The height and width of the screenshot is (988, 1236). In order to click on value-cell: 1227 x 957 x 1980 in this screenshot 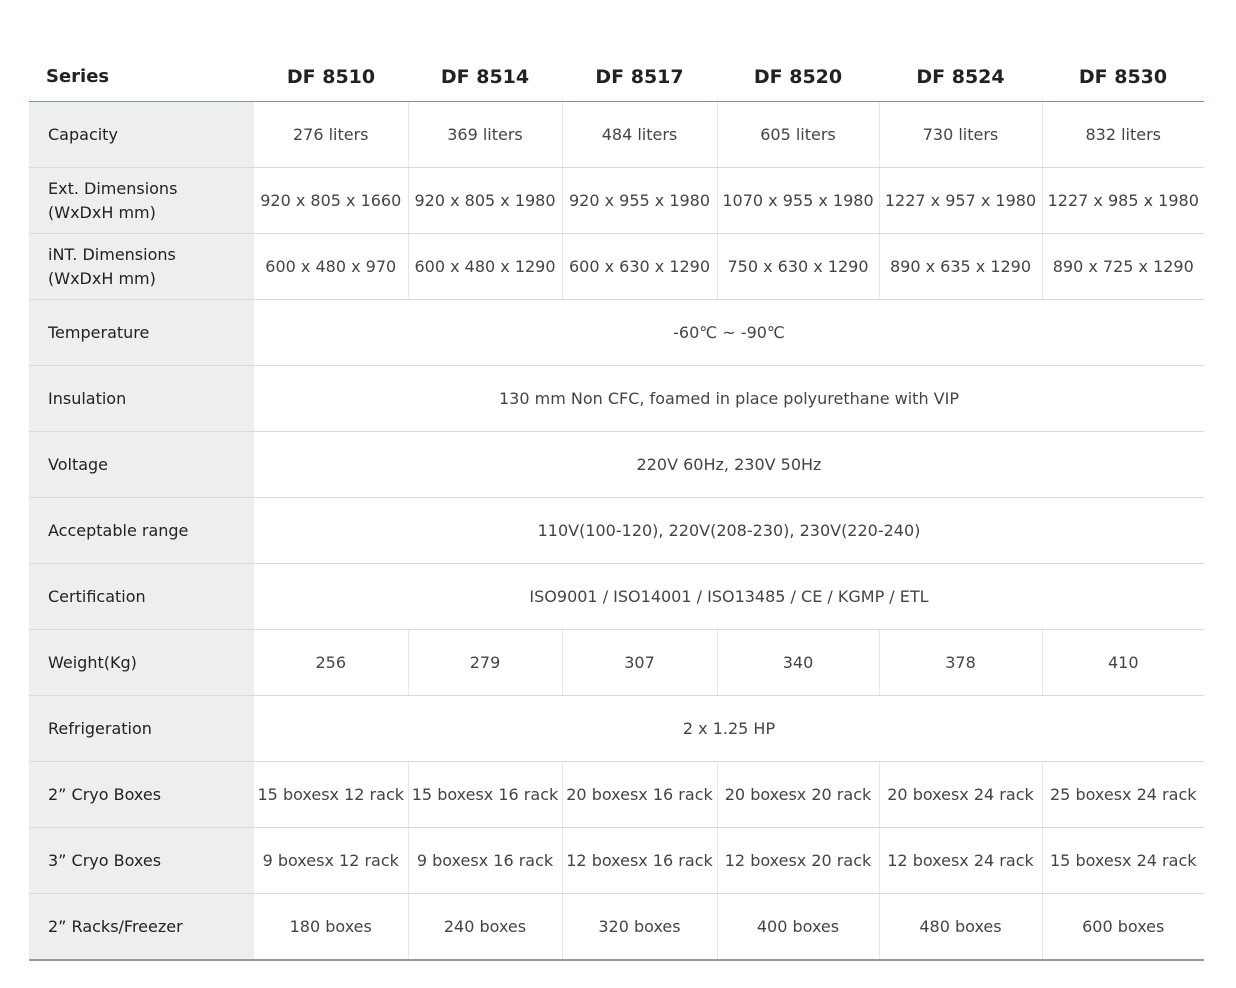, I will do `click(960, 200)`.